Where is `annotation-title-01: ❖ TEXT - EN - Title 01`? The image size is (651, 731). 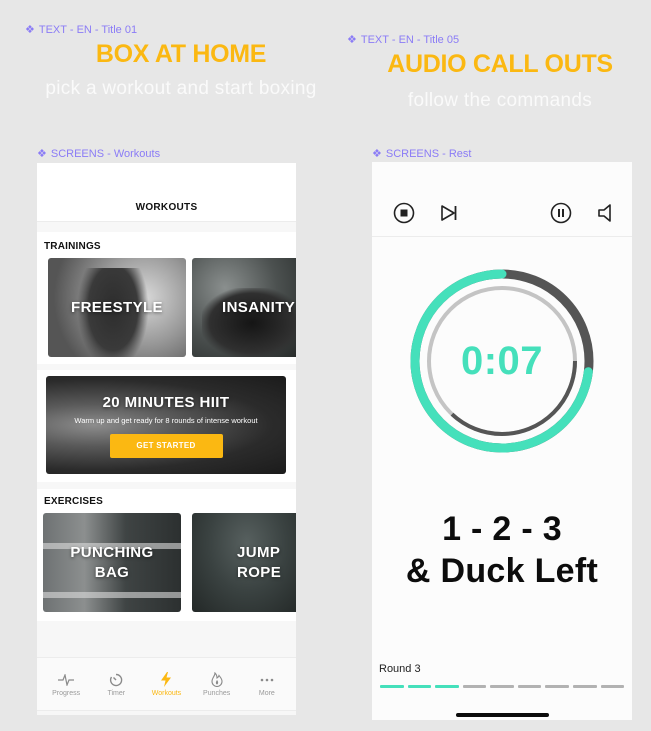 annotation-title-01: ❖ TEXT - EN - Title 01 is located at coordinates (81, 30).